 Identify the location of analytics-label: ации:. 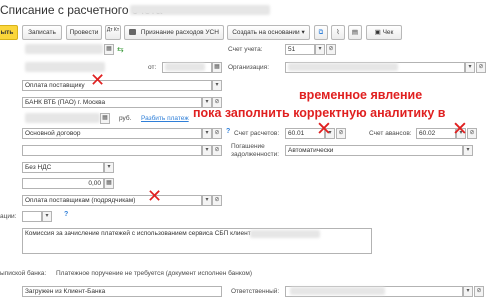
(8, 216).